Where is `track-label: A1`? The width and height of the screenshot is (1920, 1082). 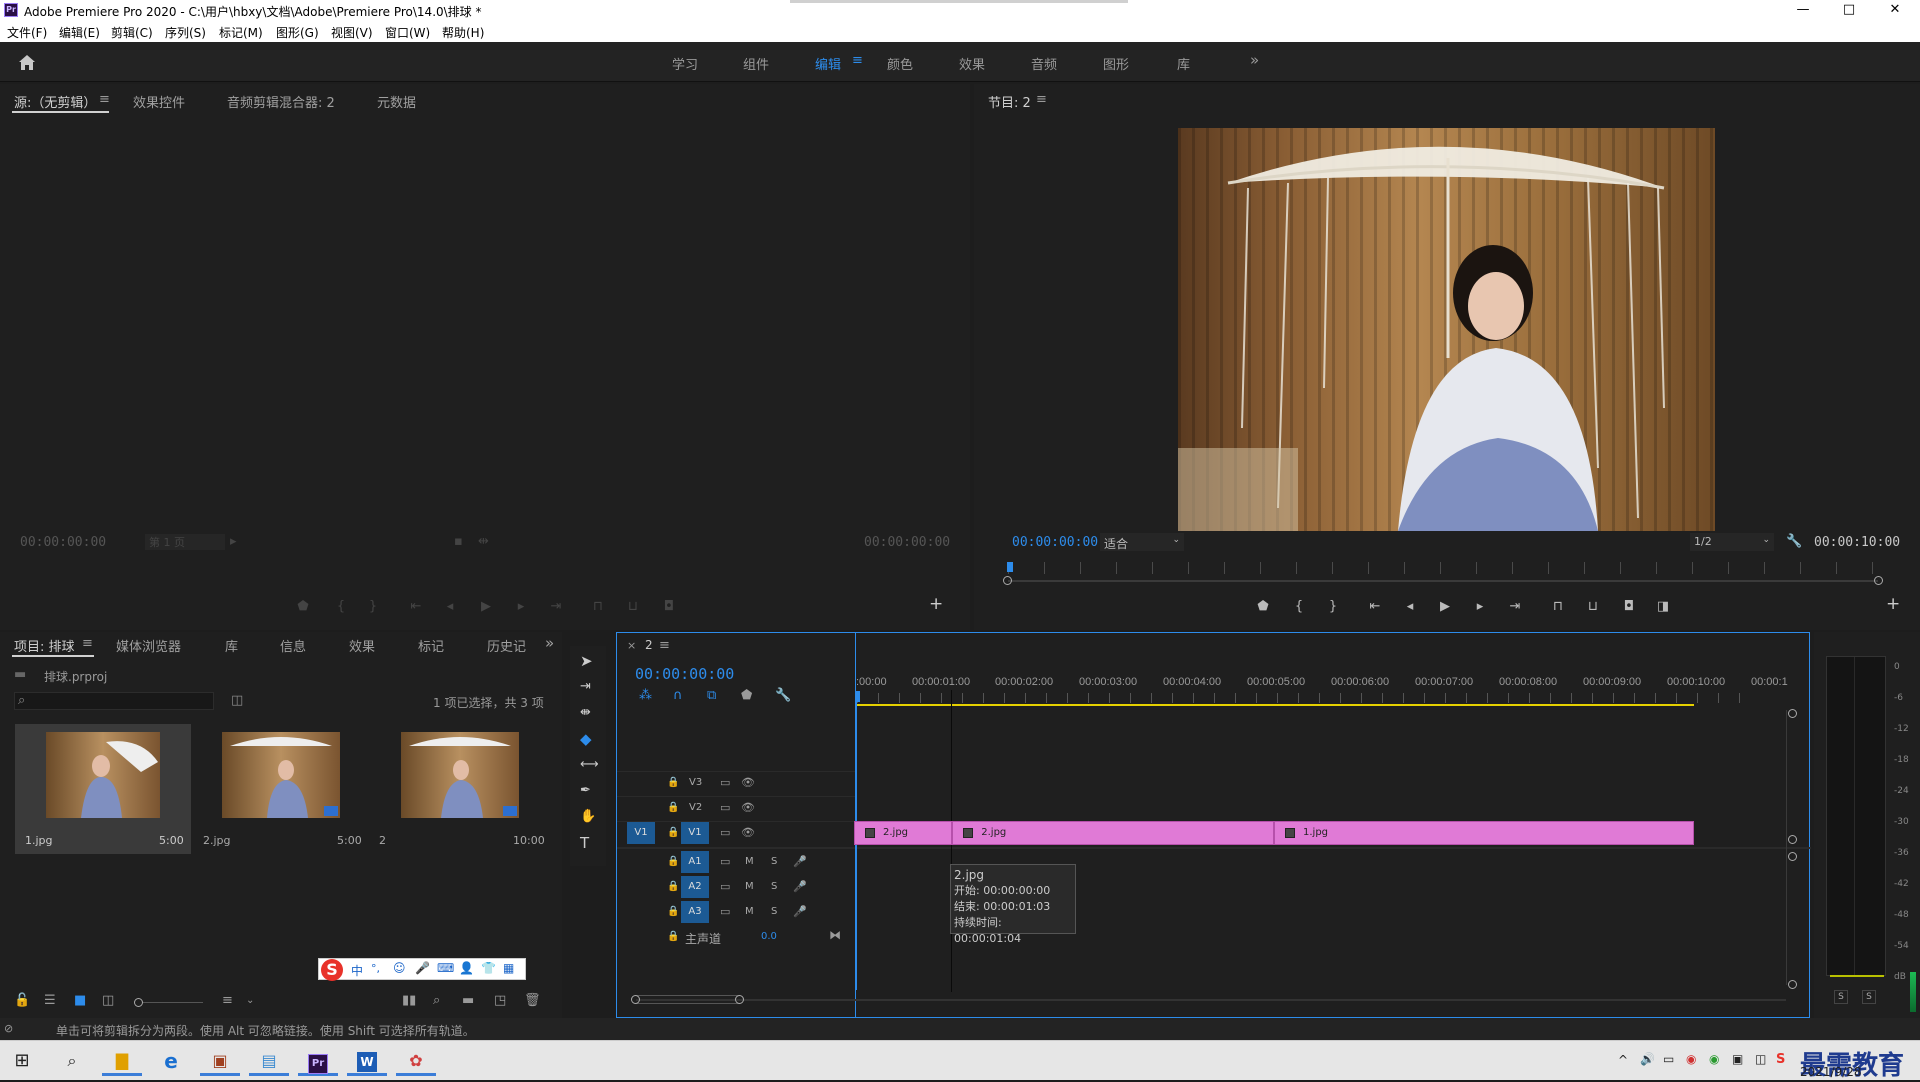 track-label: A1 is located at coordinates (695, 862).